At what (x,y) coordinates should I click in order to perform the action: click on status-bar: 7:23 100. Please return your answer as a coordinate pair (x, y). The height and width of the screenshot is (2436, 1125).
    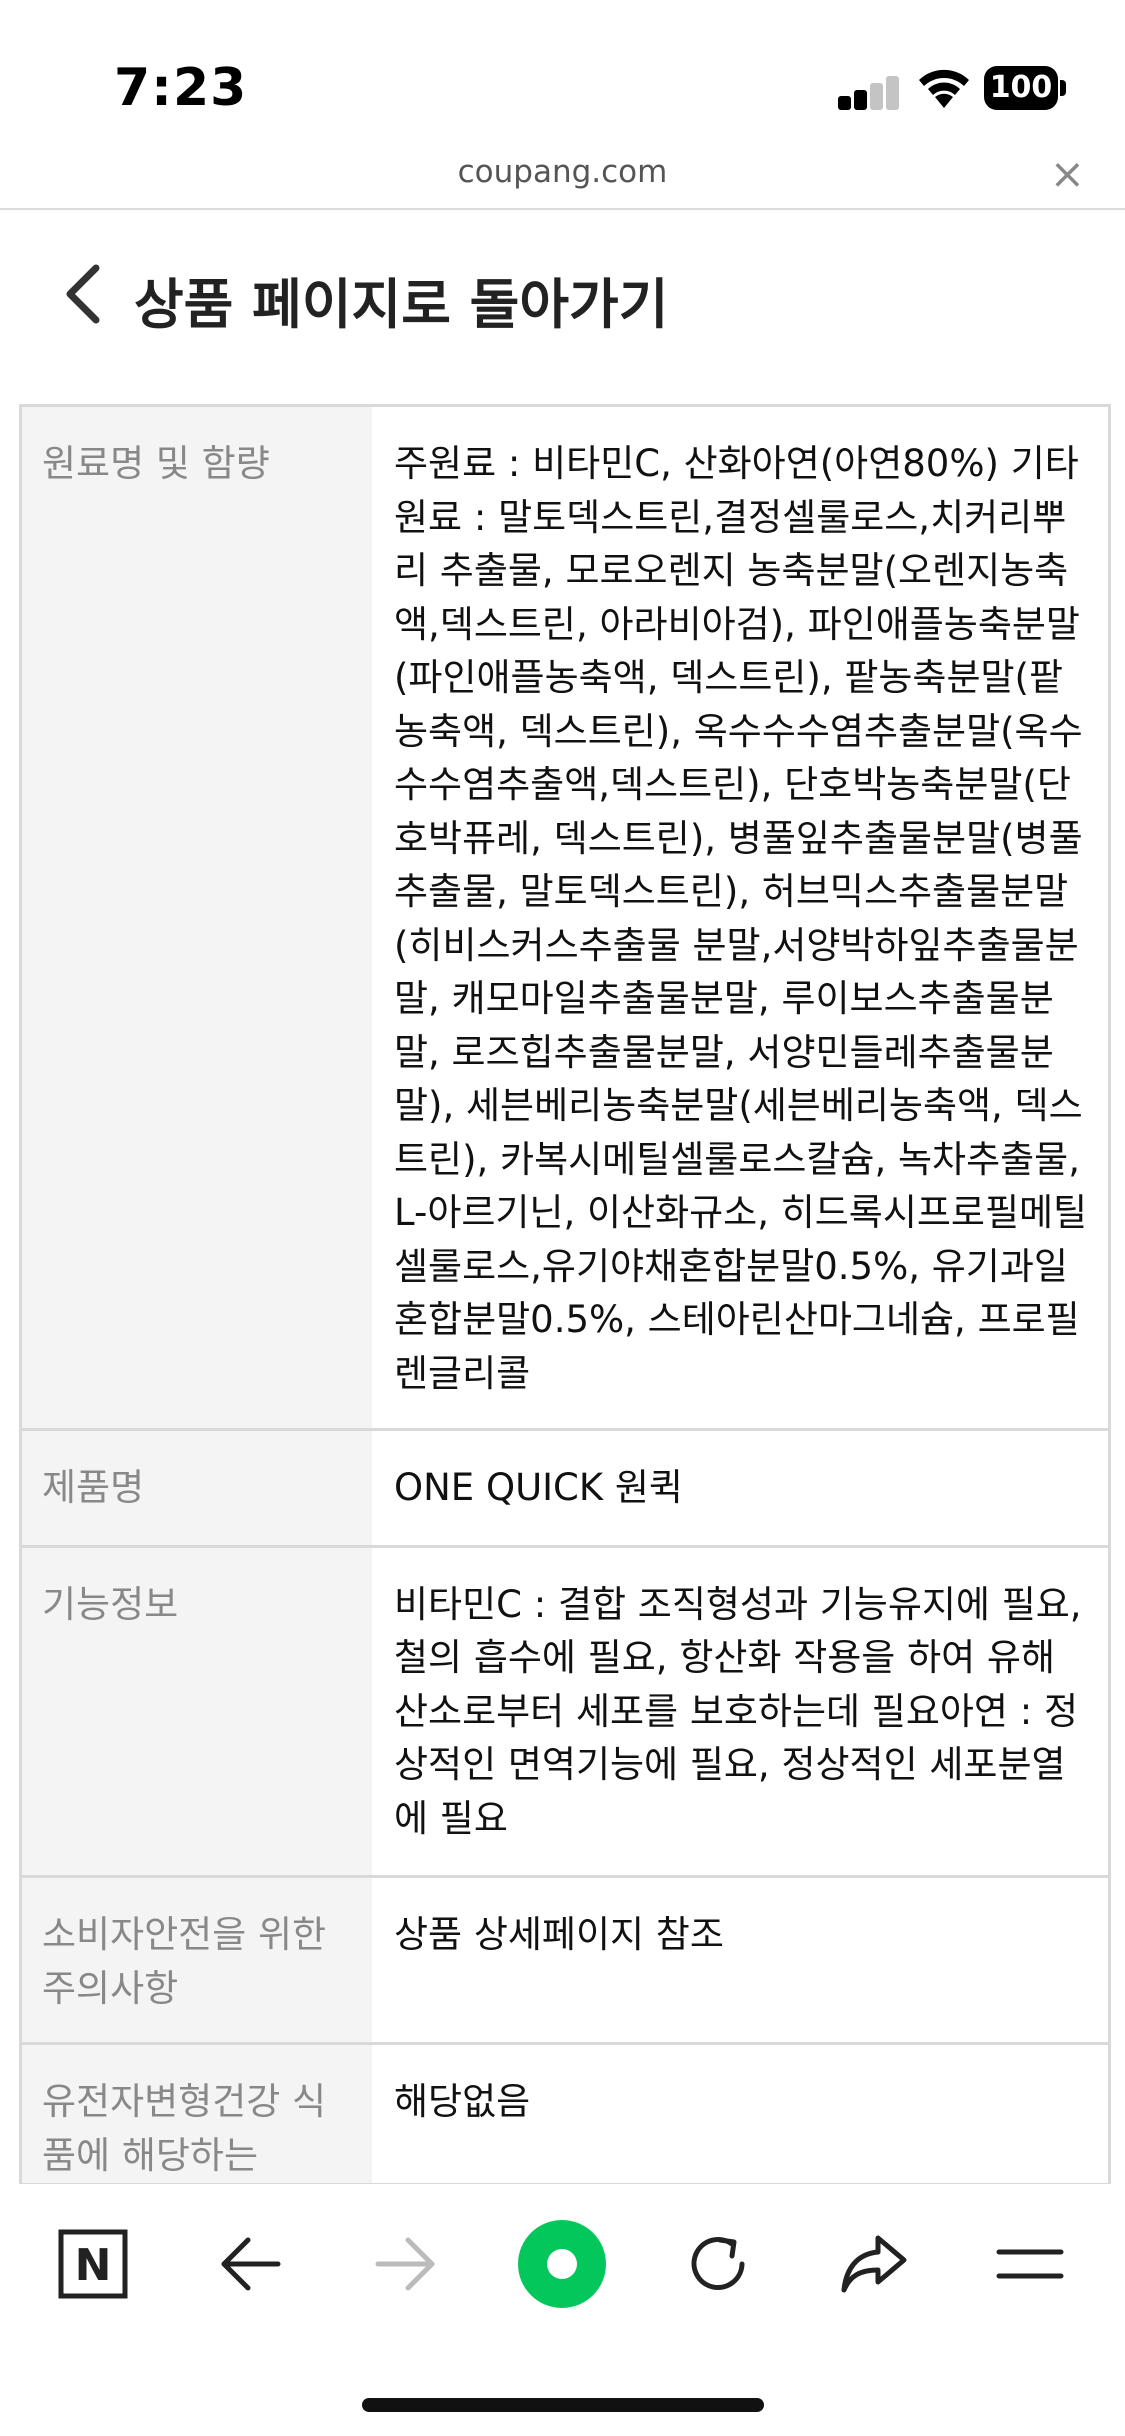
    Looking at the image, I should click on (562, 75).